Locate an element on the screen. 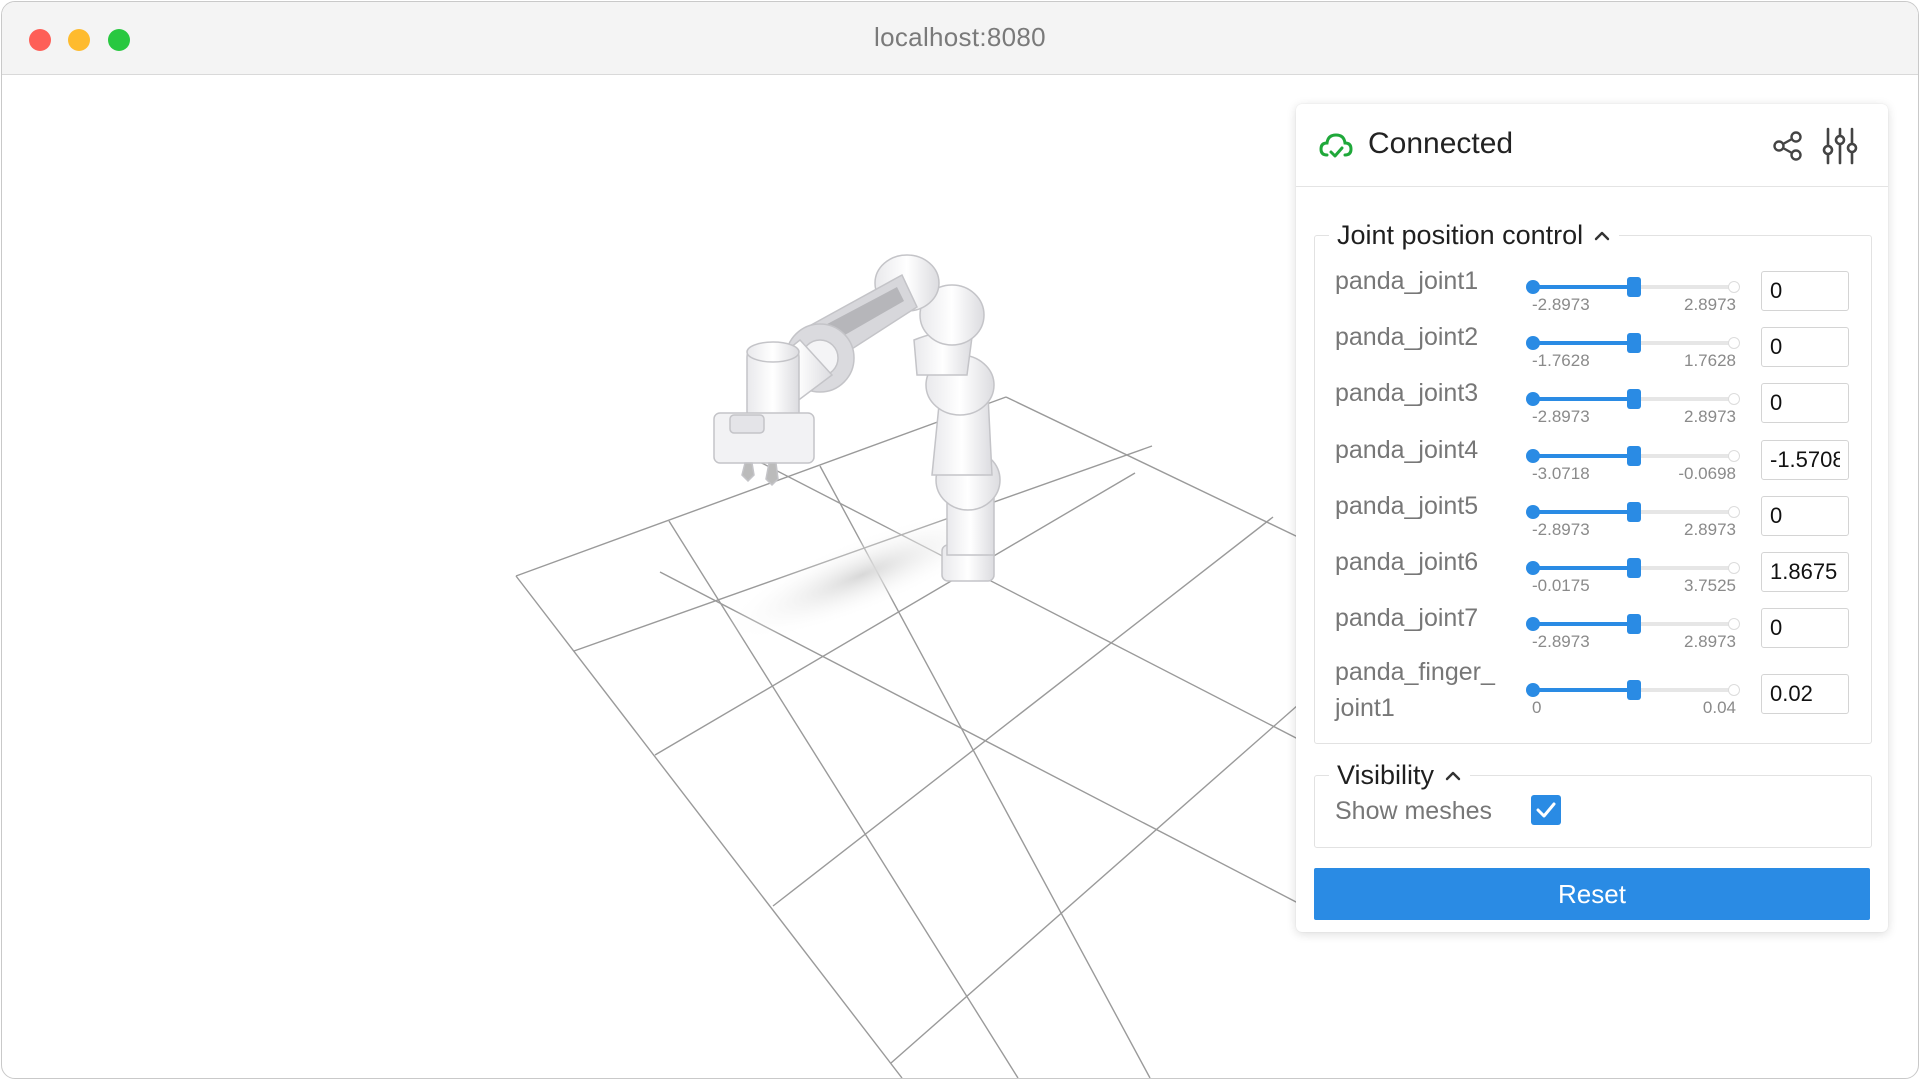 The height and width of the screenshot is (1080, 1920). joint-label: panda_joint4 is located at coordinates (1407, 450).